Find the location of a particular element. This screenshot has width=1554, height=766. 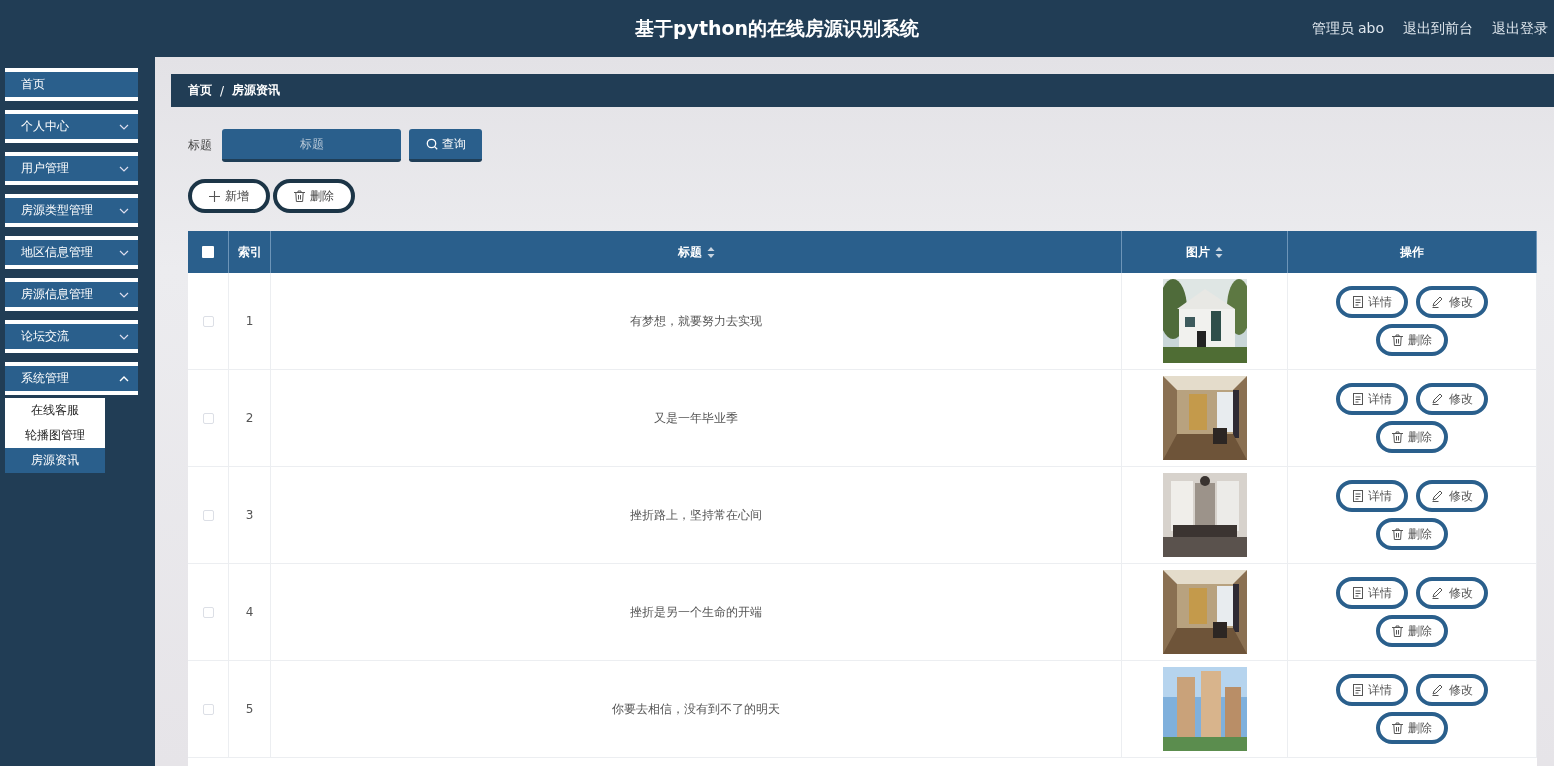

header-link: 退出到前台 is located at coordinates (1438, 28).